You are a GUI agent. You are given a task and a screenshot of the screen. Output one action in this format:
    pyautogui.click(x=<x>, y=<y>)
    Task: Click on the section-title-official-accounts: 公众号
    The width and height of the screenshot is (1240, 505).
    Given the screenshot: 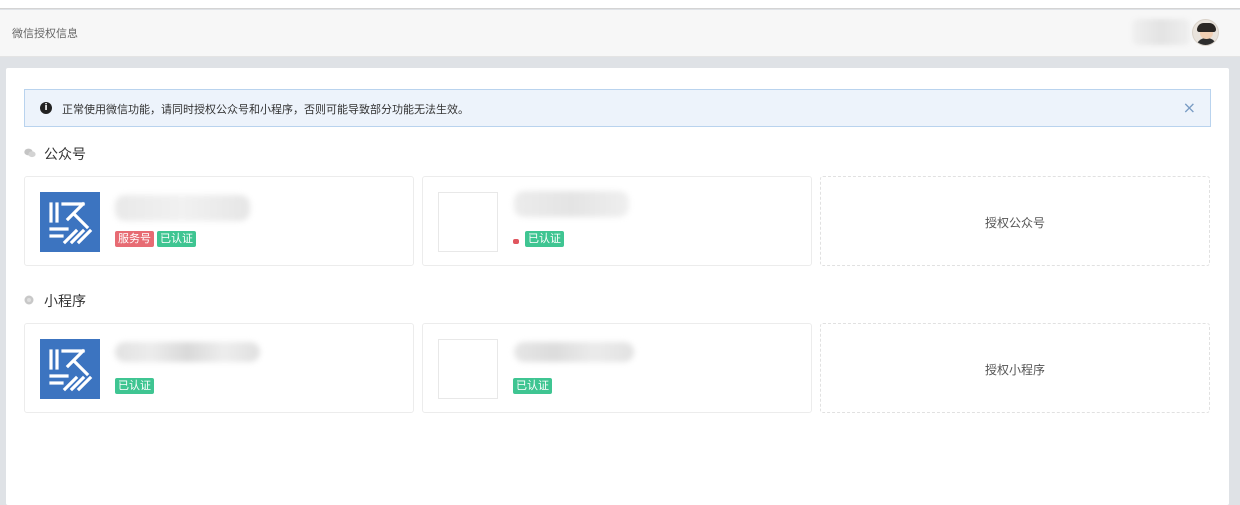 What is the action you would take?
    pyautogui.click(x=55, y=154)
    